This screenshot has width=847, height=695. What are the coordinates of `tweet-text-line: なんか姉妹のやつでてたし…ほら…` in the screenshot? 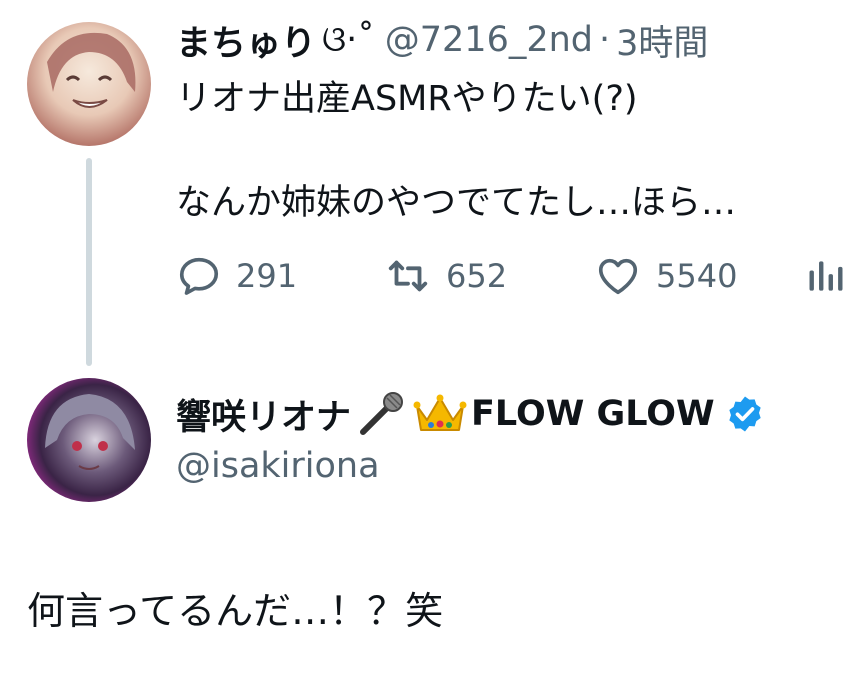 It's located at (456, 203).